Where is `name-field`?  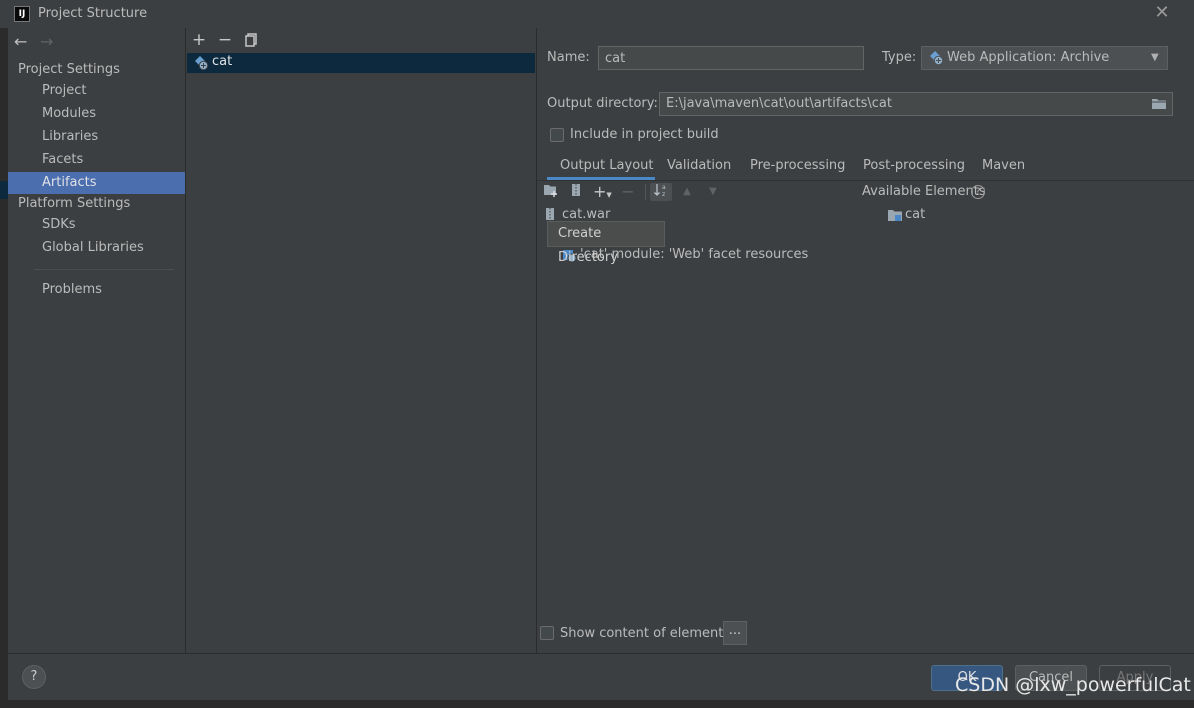 name-field is located at coordinates (731, 58).